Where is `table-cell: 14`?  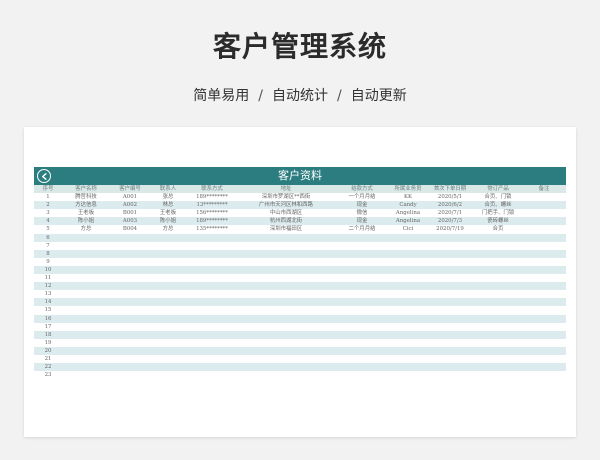 table-cell: 14 is located at coordinates (48, 302).